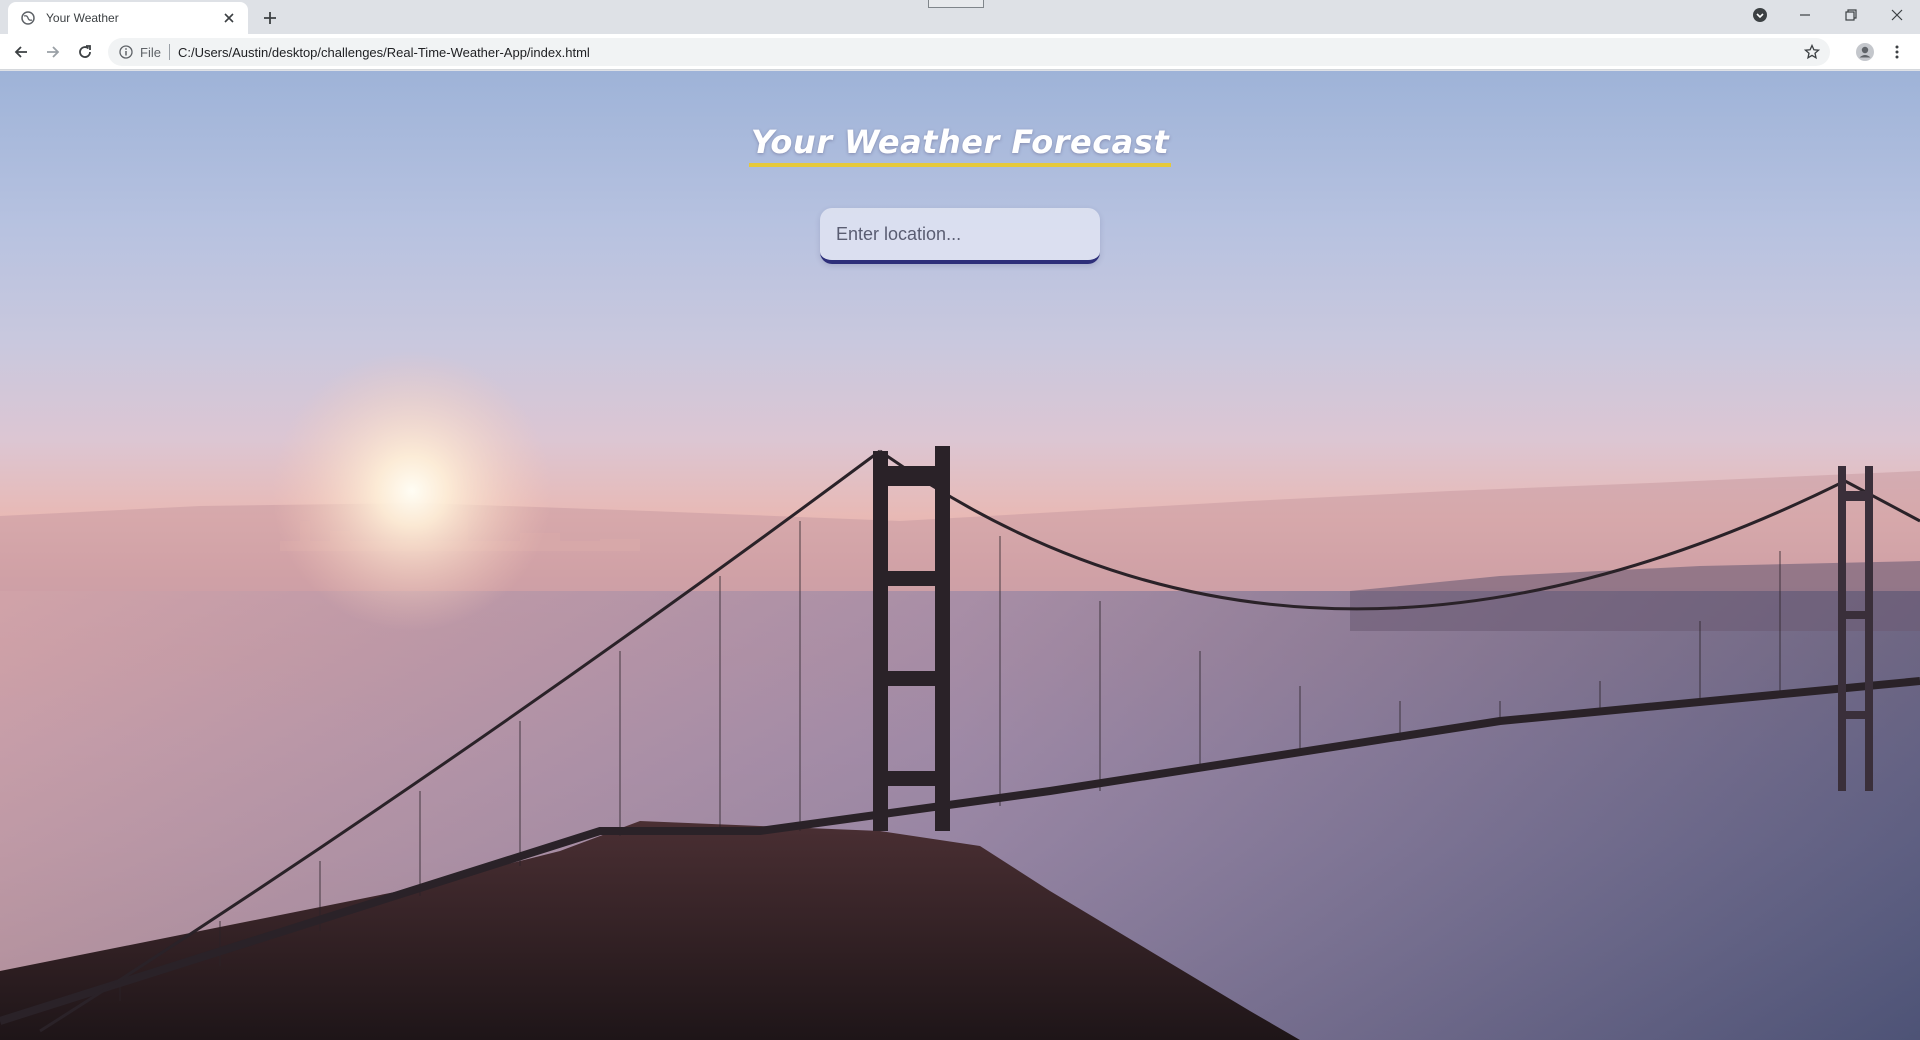 The height and width of the screenshot is (1040, 1920). I want to click on close-tab-icon, so click(229, 18).